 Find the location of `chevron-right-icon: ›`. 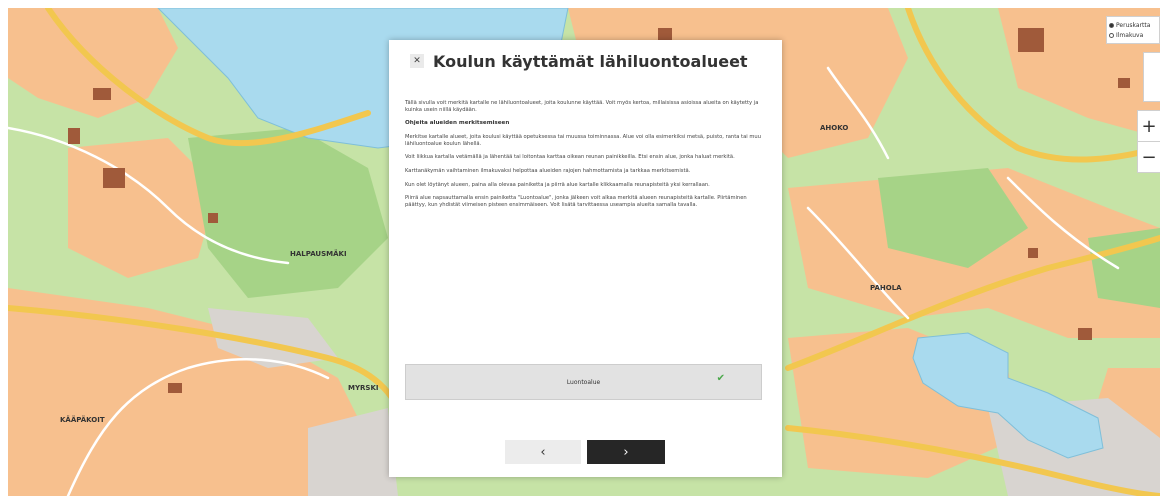

chevron-right-icon: › is located at coordinates (626, 452).